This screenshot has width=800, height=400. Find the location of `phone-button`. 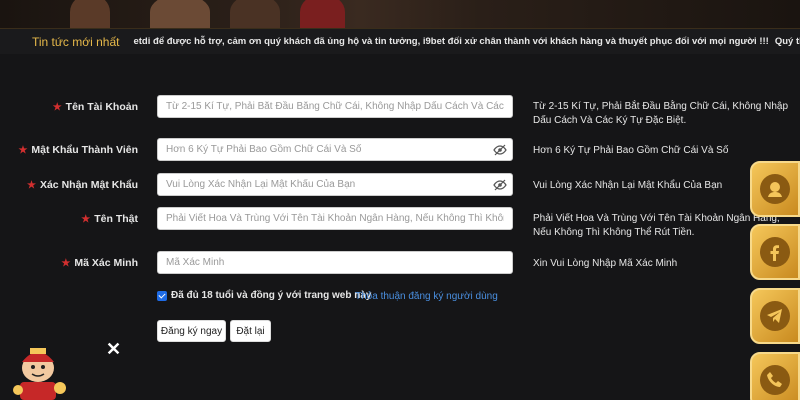

phone-button is located at coordinates (775, 376).